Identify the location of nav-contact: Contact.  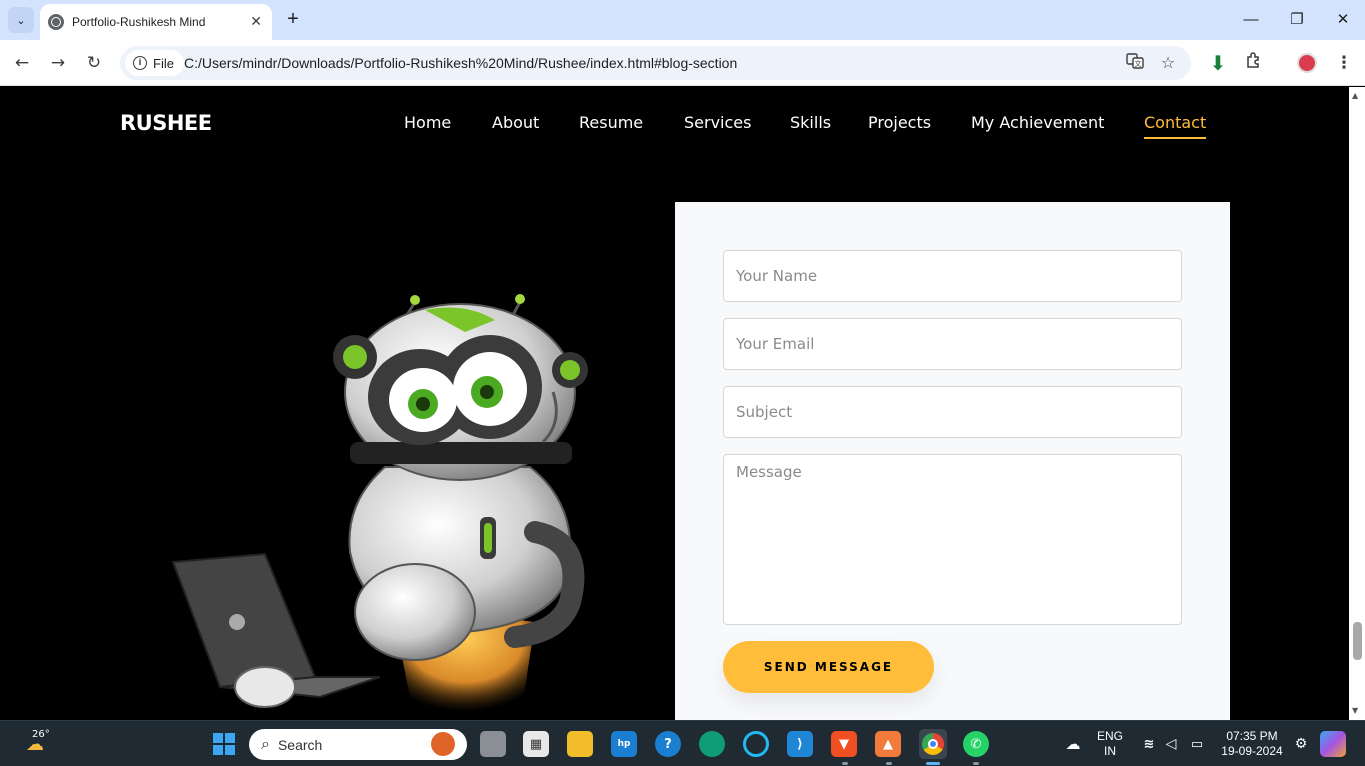
(1175, 126).